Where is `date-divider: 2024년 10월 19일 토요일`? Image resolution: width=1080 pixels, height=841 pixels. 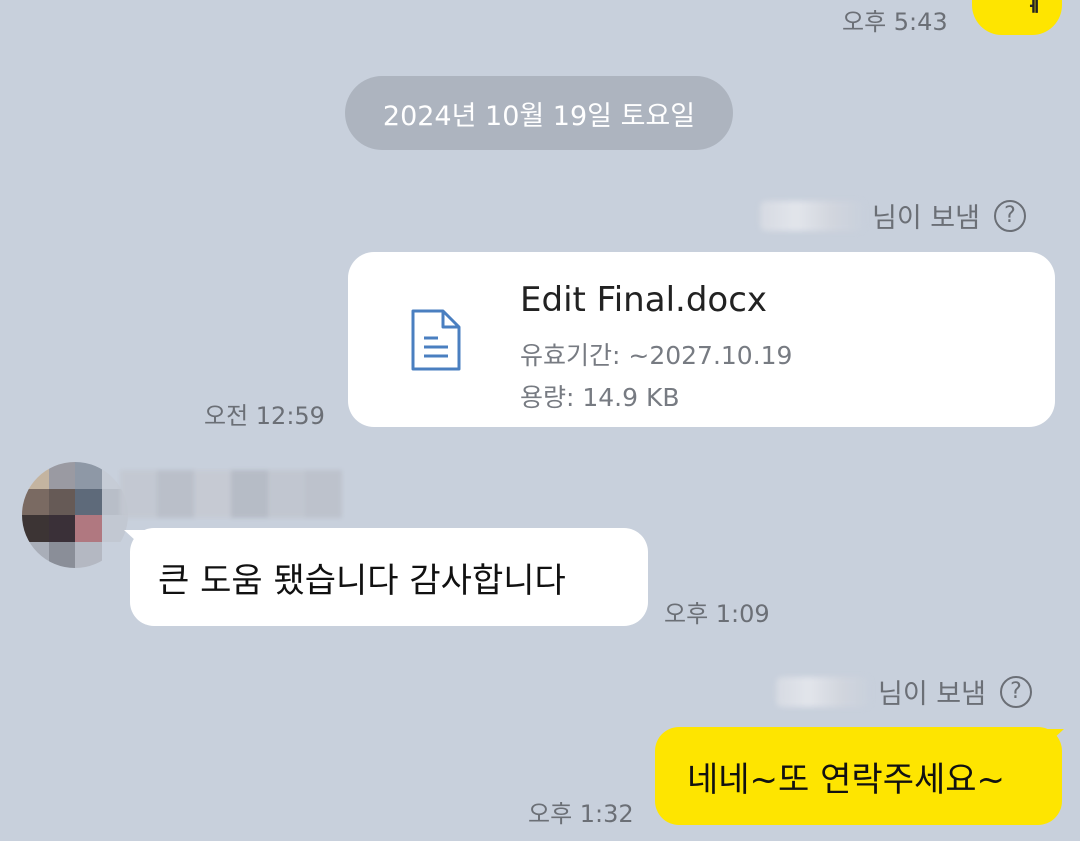 date-divider: 2024년 10월 19일 토요일 is located at coordinates (539, 113).